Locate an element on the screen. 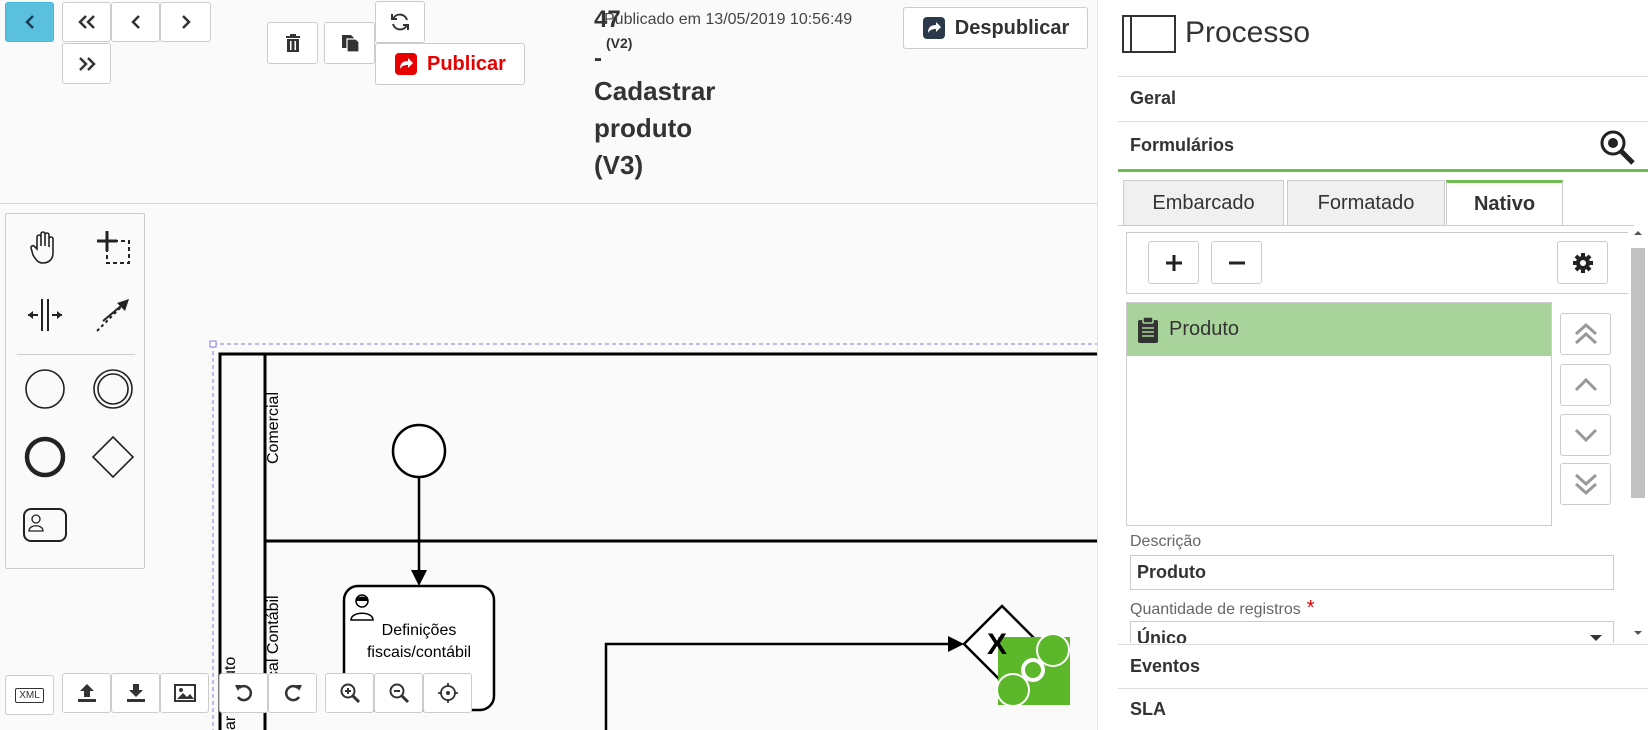 Image resolution: width=1648 pixels, height=730 pixels. settings-button is located at coordinates (1582, 262).